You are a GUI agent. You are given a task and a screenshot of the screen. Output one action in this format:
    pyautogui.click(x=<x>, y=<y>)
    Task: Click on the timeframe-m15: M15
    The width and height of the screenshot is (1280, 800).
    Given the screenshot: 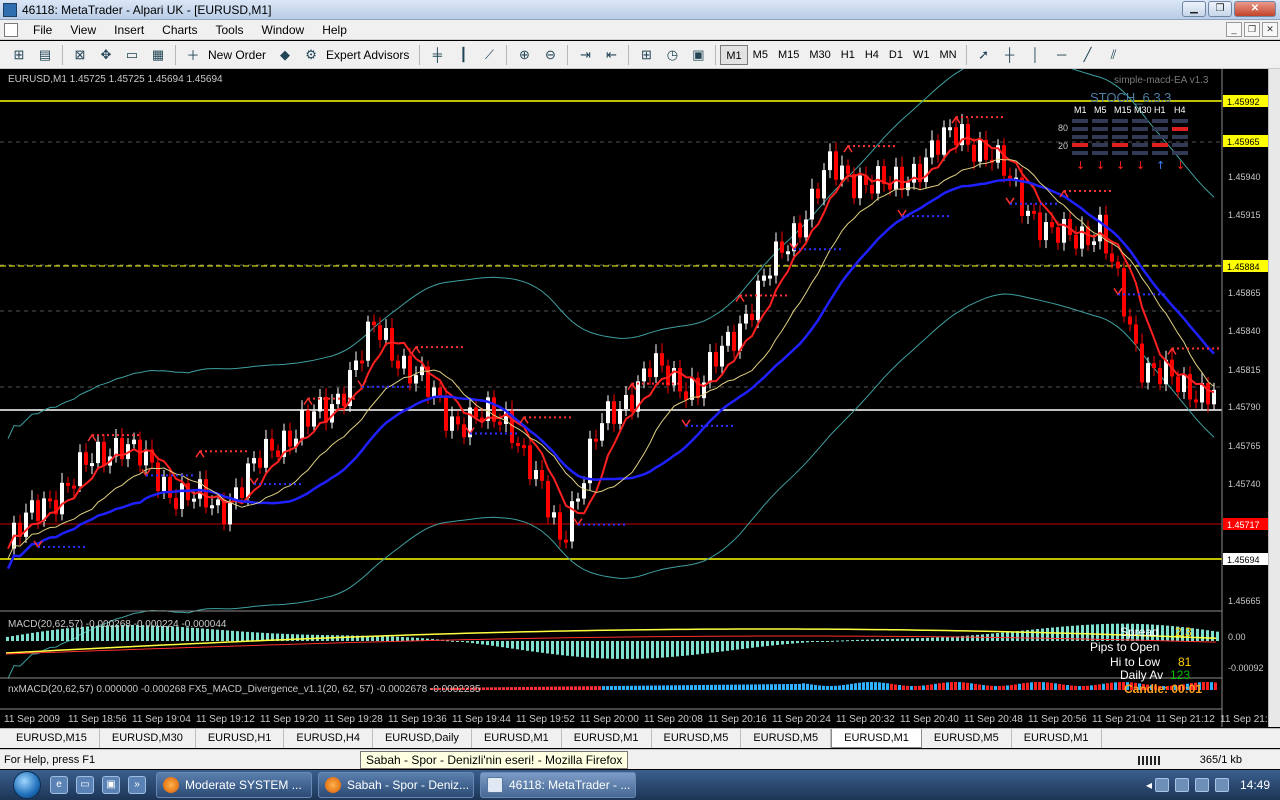 What is the action you would take?
    pyautogui.click(x=788, y=55)
    